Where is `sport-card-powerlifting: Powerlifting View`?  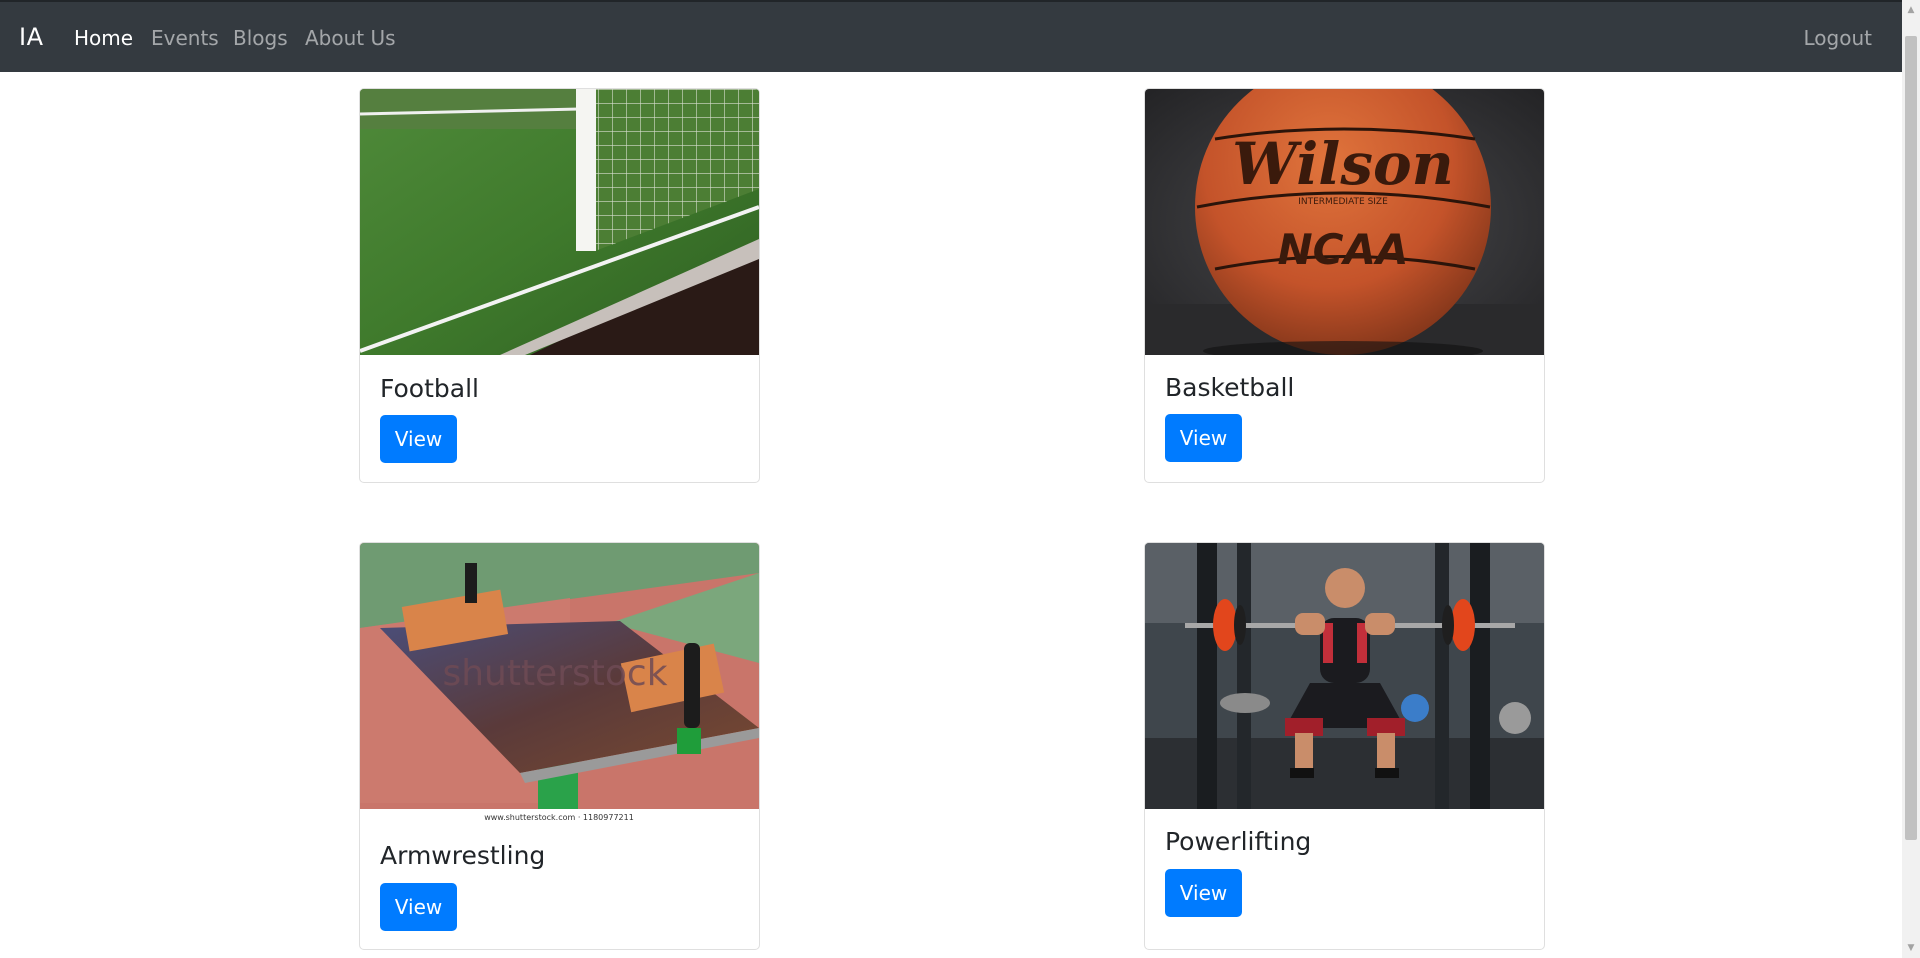 sport-card-powerlifting: Powerlifting View is located at coordinates (1344, 746).